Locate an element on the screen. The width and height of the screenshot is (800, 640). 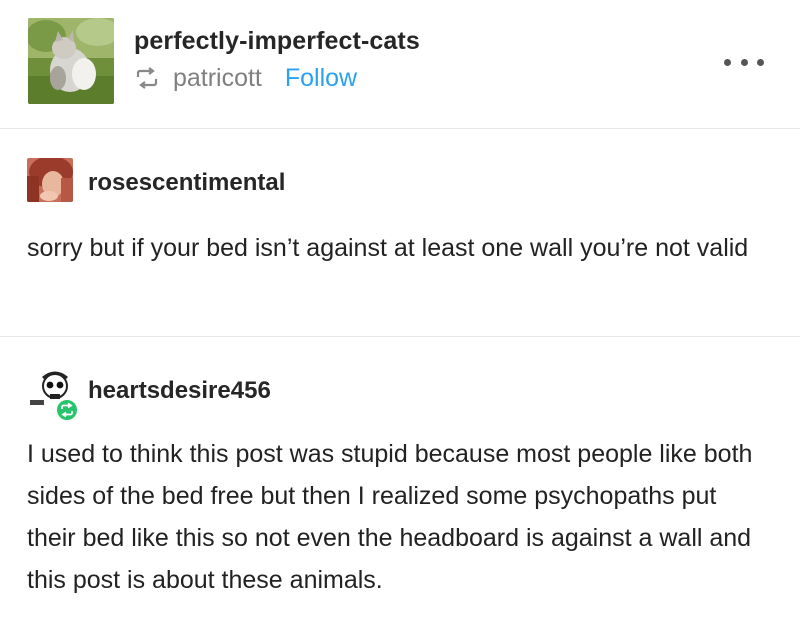
more-dots-icon is located at coordinates (727, 62).